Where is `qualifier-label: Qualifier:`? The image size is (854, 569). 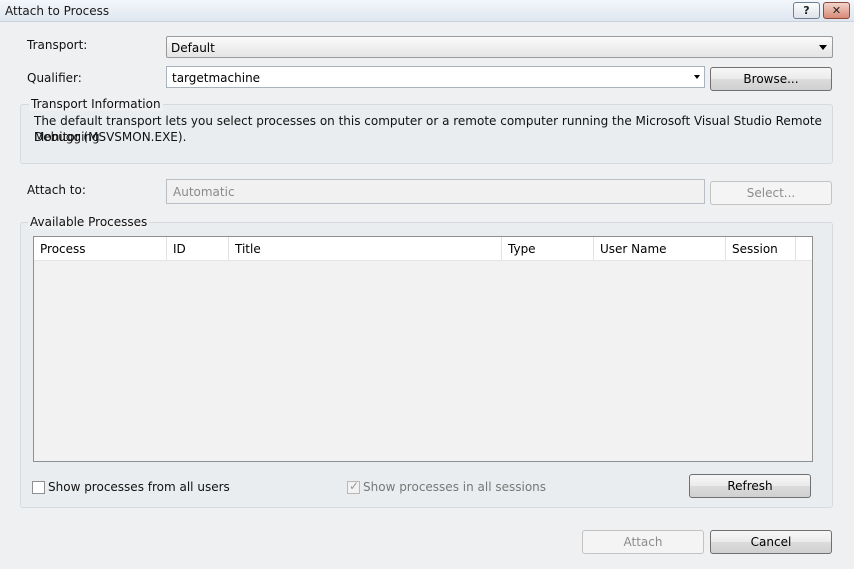 qualifier-label: Qualifier: is located at coordinates (54, 78).